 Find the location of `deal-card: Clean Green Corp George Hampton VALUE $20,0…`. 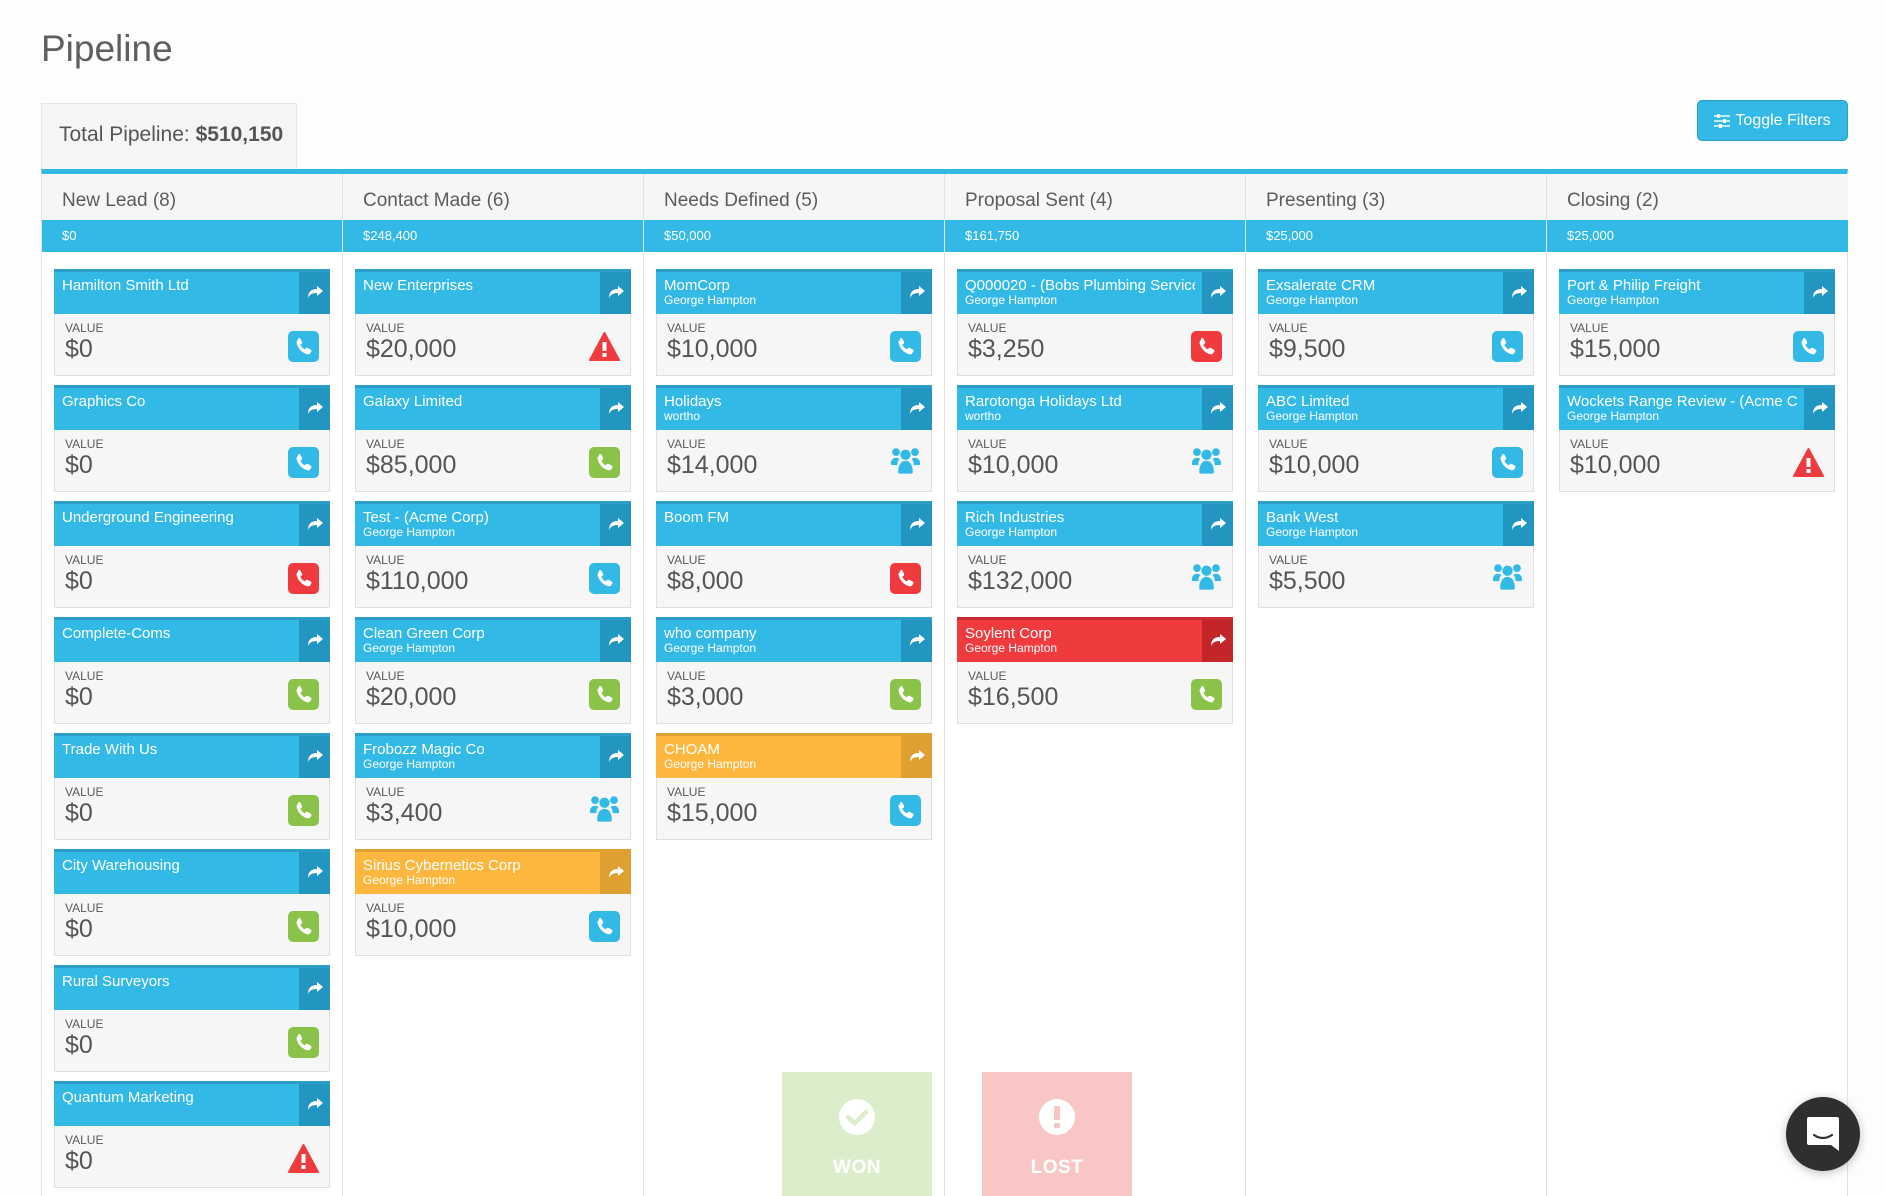

deal-card: Clean Green Corp George Hampton VALUE $20,0… is located at coordinates (493, 670).